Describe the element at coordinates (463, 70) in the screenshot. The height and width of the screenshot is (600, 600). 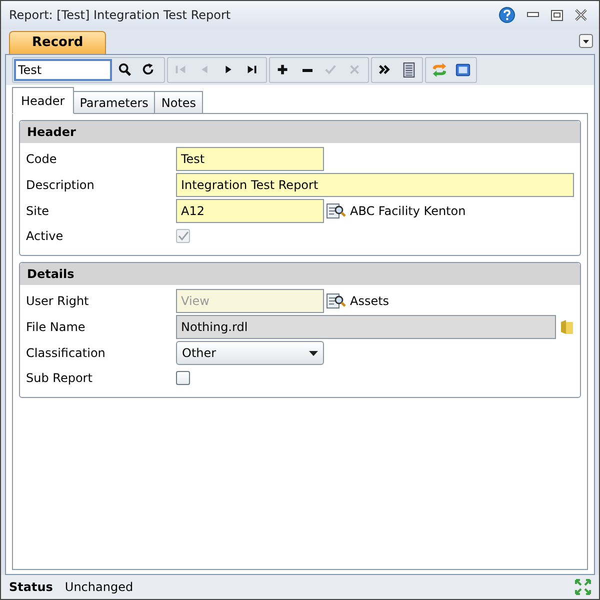
I see `window-panel-icon` at that location.